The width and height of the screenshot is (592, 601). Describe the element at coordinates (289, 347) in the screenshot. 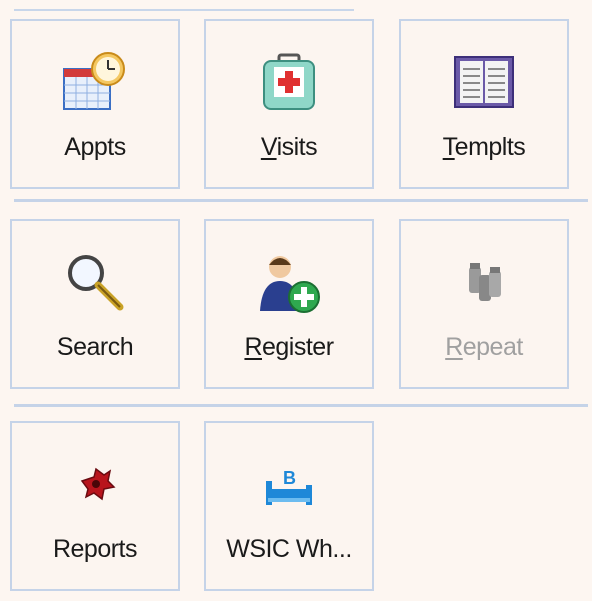

I see `register-label: Register` at that location.